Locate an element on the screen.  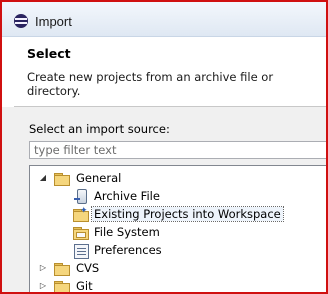
collapse-triangle-icon: ◢ is located at coordinates (43, 178).